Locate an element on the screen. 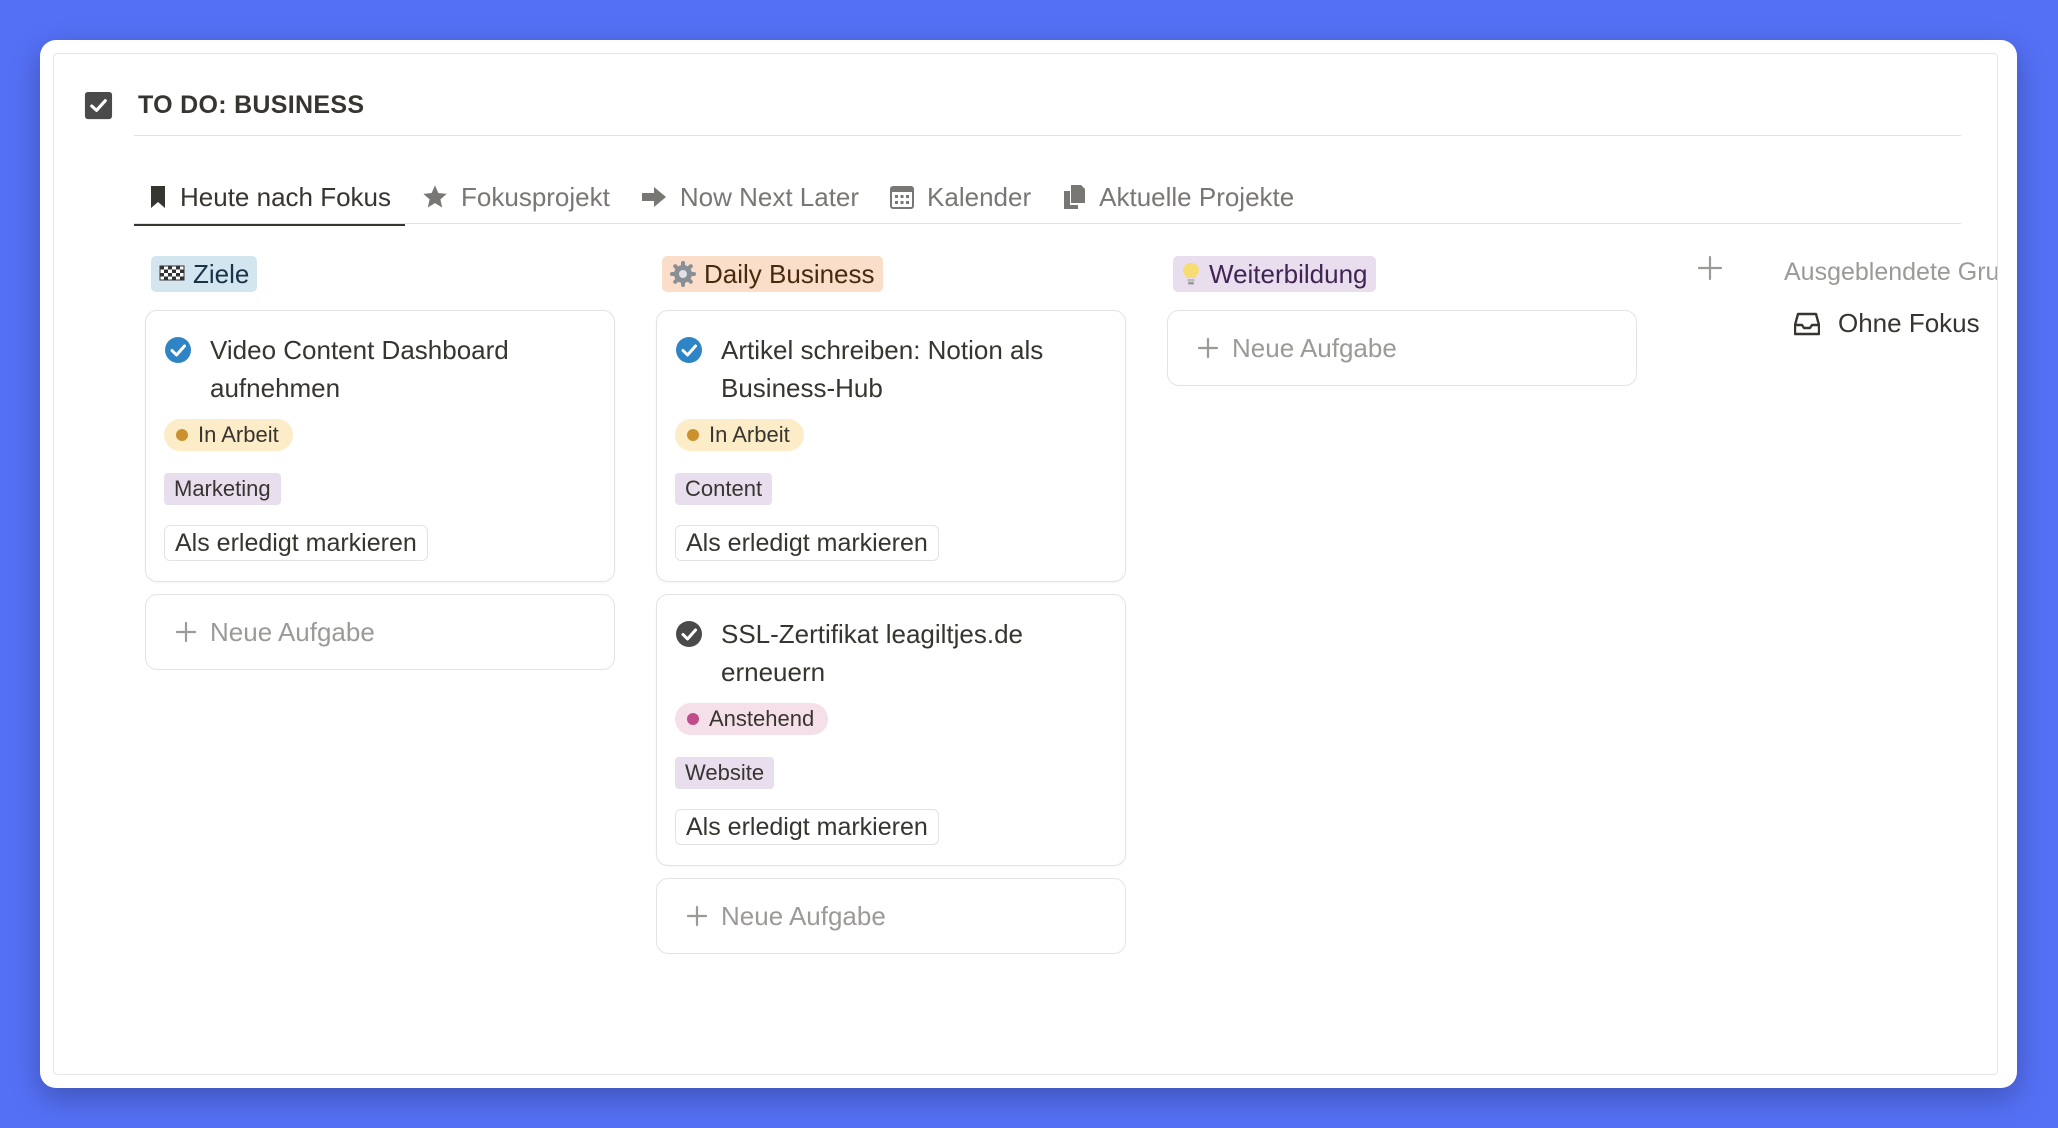  category-tag: Website is located at coordinates (725, 773).